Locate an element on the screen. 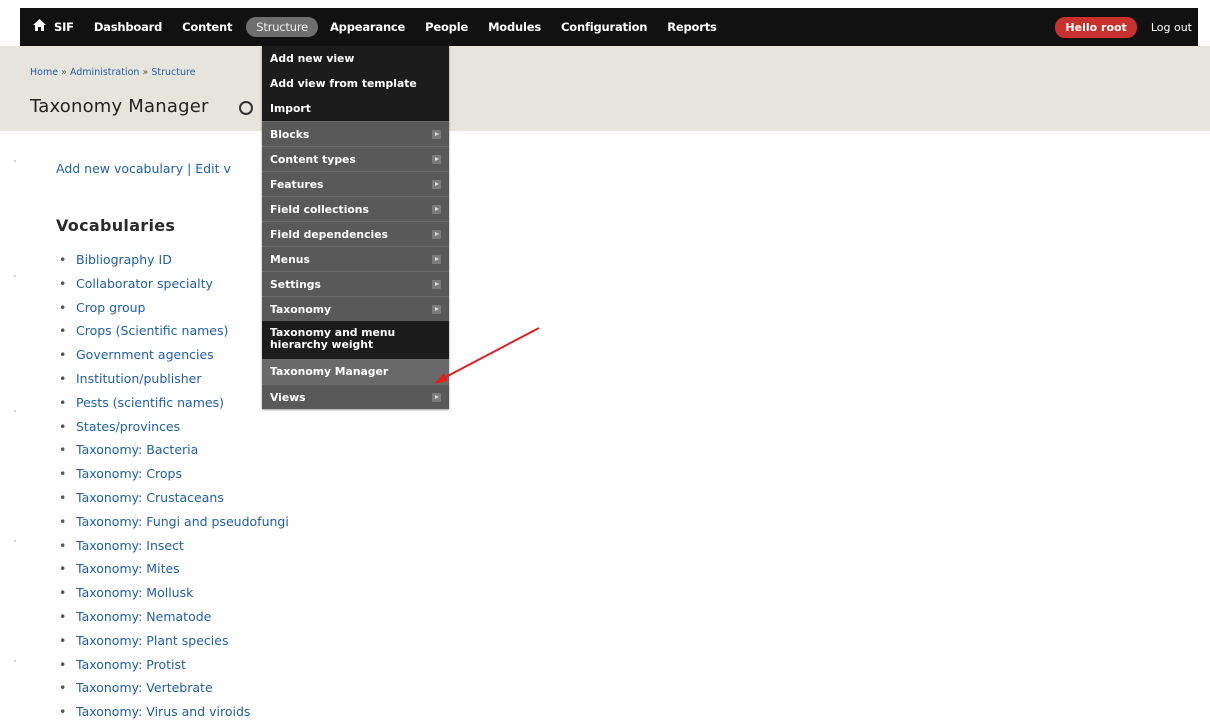 The height and width of the screenshot is (728, 1210). list-item: • Taxonomy: Plant species is located at coordinates (172, 645).